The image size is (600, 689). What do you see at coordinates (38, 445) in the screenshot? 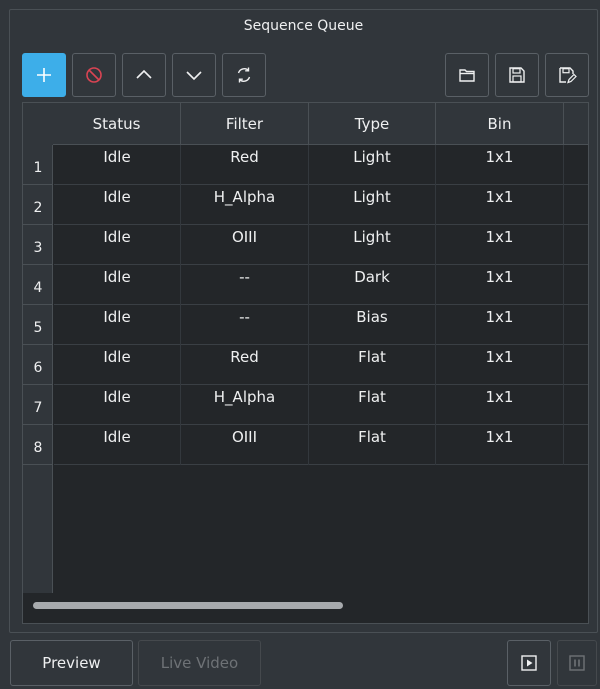
I see `row-number: 8` at bounding box center [38, 445].